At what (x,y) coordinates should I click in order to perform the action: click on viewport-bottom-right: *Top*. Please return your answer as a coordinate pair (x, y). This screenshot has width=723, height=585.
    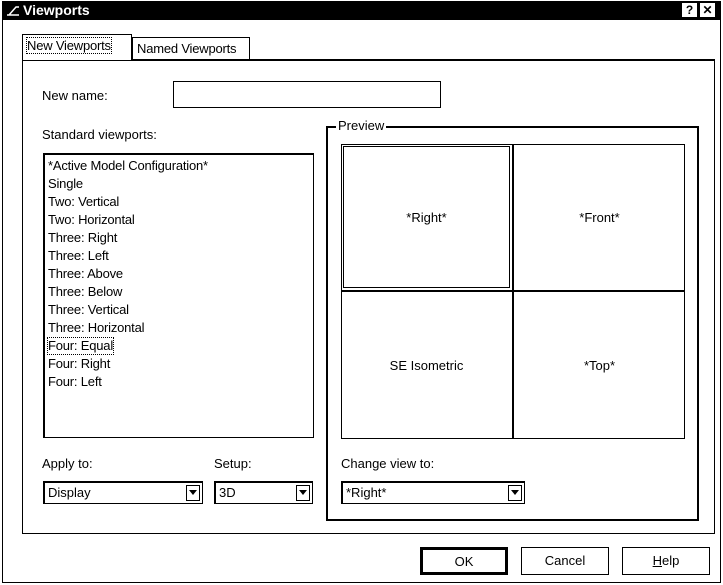
    Looking at the image, I should click on (599, 365).